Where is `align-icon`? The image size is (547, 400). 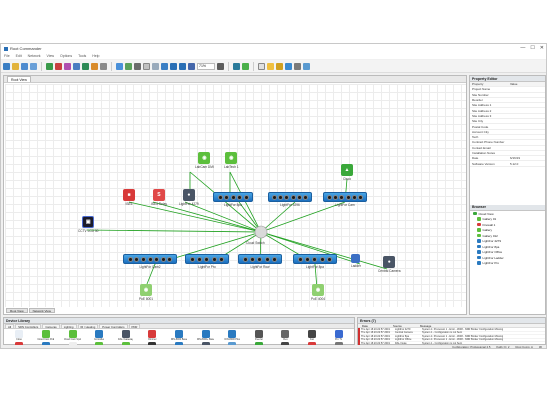 align-icon is located at coordinates (155, 66).